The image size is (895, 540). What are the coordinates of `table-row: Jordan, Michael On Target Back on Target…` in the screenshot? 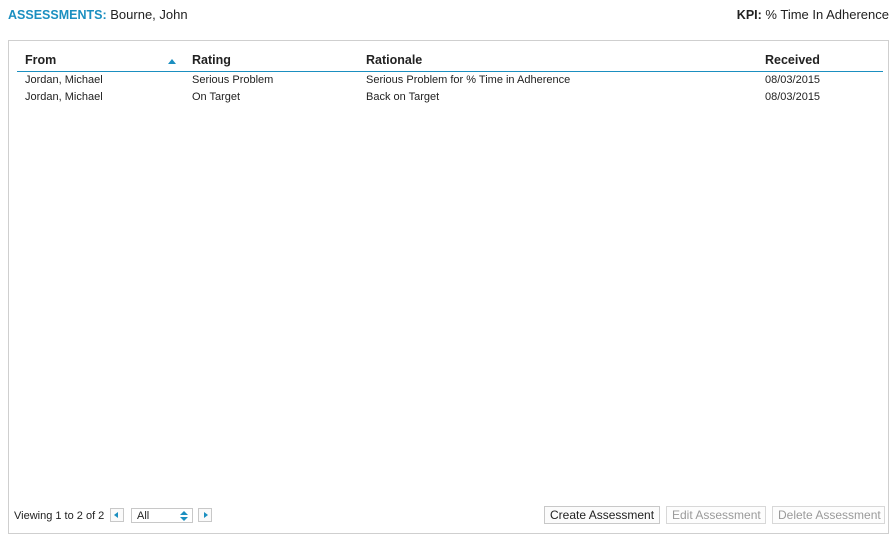 It's located at (450, 98).